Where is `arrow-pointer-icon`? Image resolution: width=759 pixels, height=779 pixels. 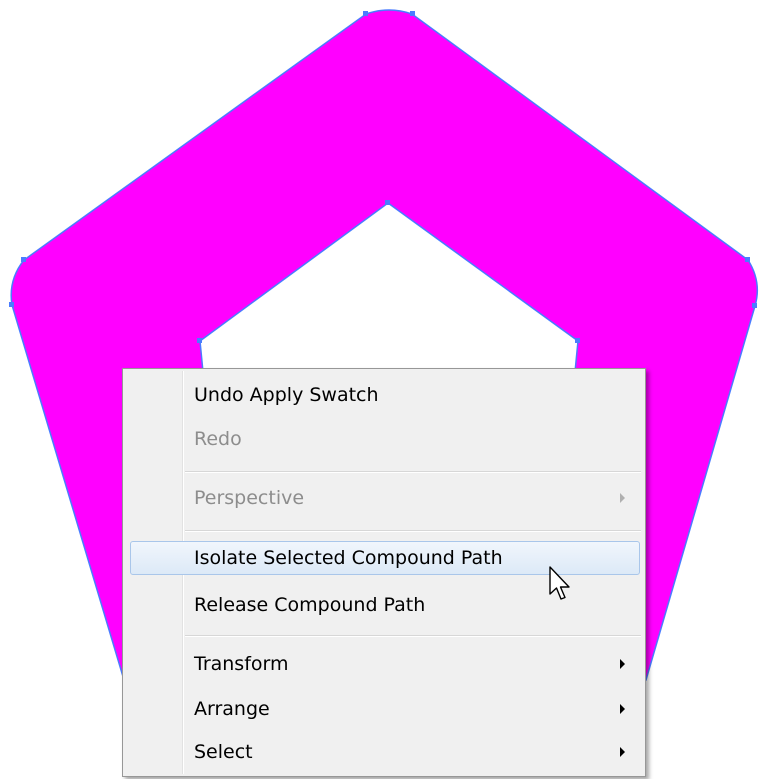
arrow-pointer-icon is located at coordinates (559, 583).